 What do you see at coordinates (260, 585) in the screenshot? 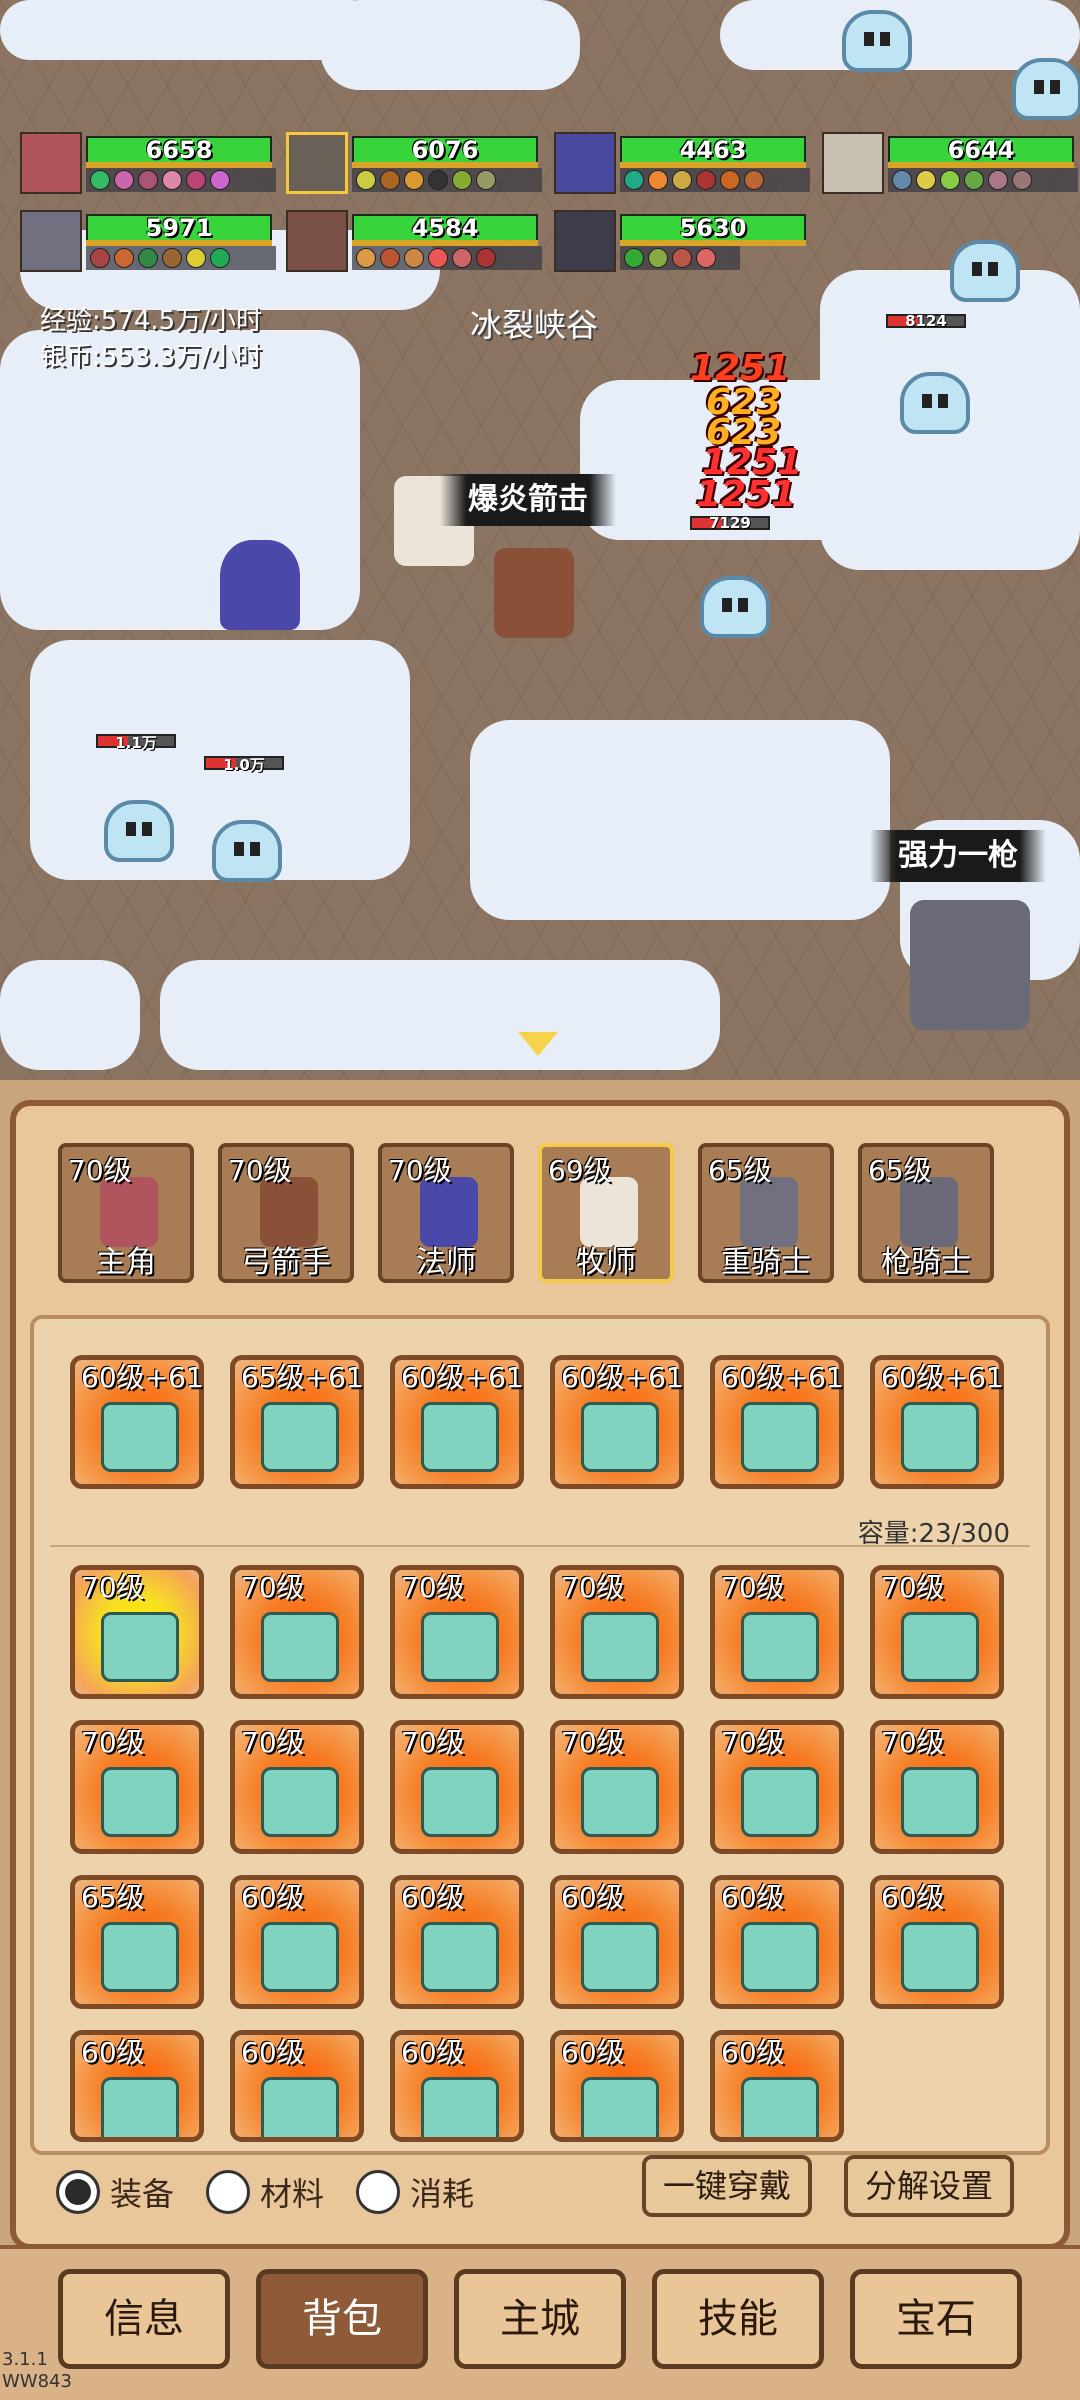
I see `mage-hero-sprite` at bounding box center [260, 585].